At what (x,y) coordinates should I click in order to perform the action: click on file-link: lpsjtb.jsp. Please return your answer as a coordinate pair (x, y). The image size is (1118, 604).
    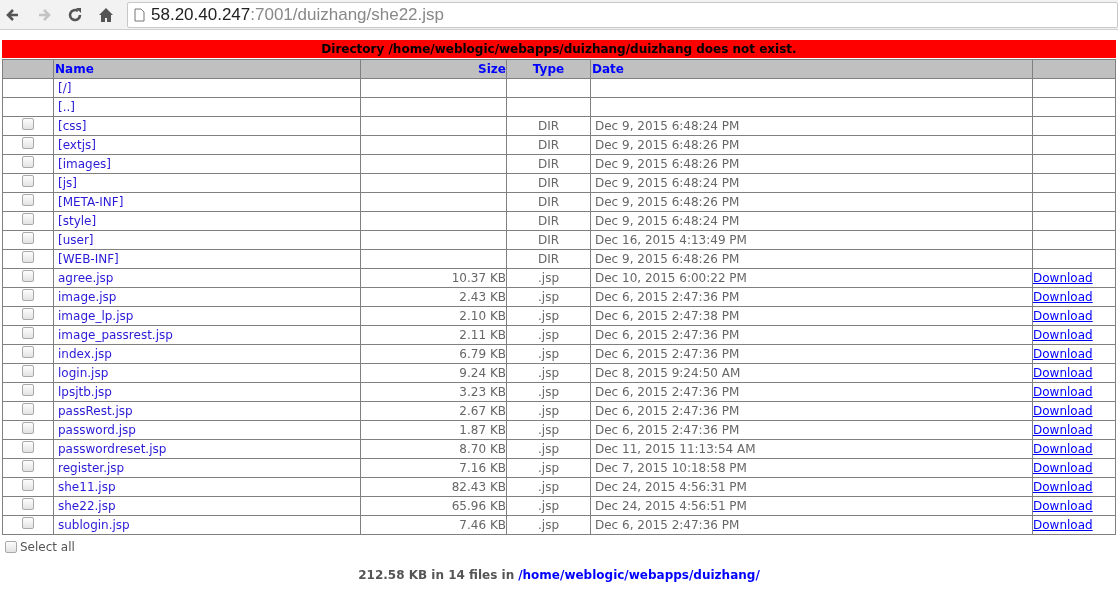
    Looking at the image, I should click on (85, 391).